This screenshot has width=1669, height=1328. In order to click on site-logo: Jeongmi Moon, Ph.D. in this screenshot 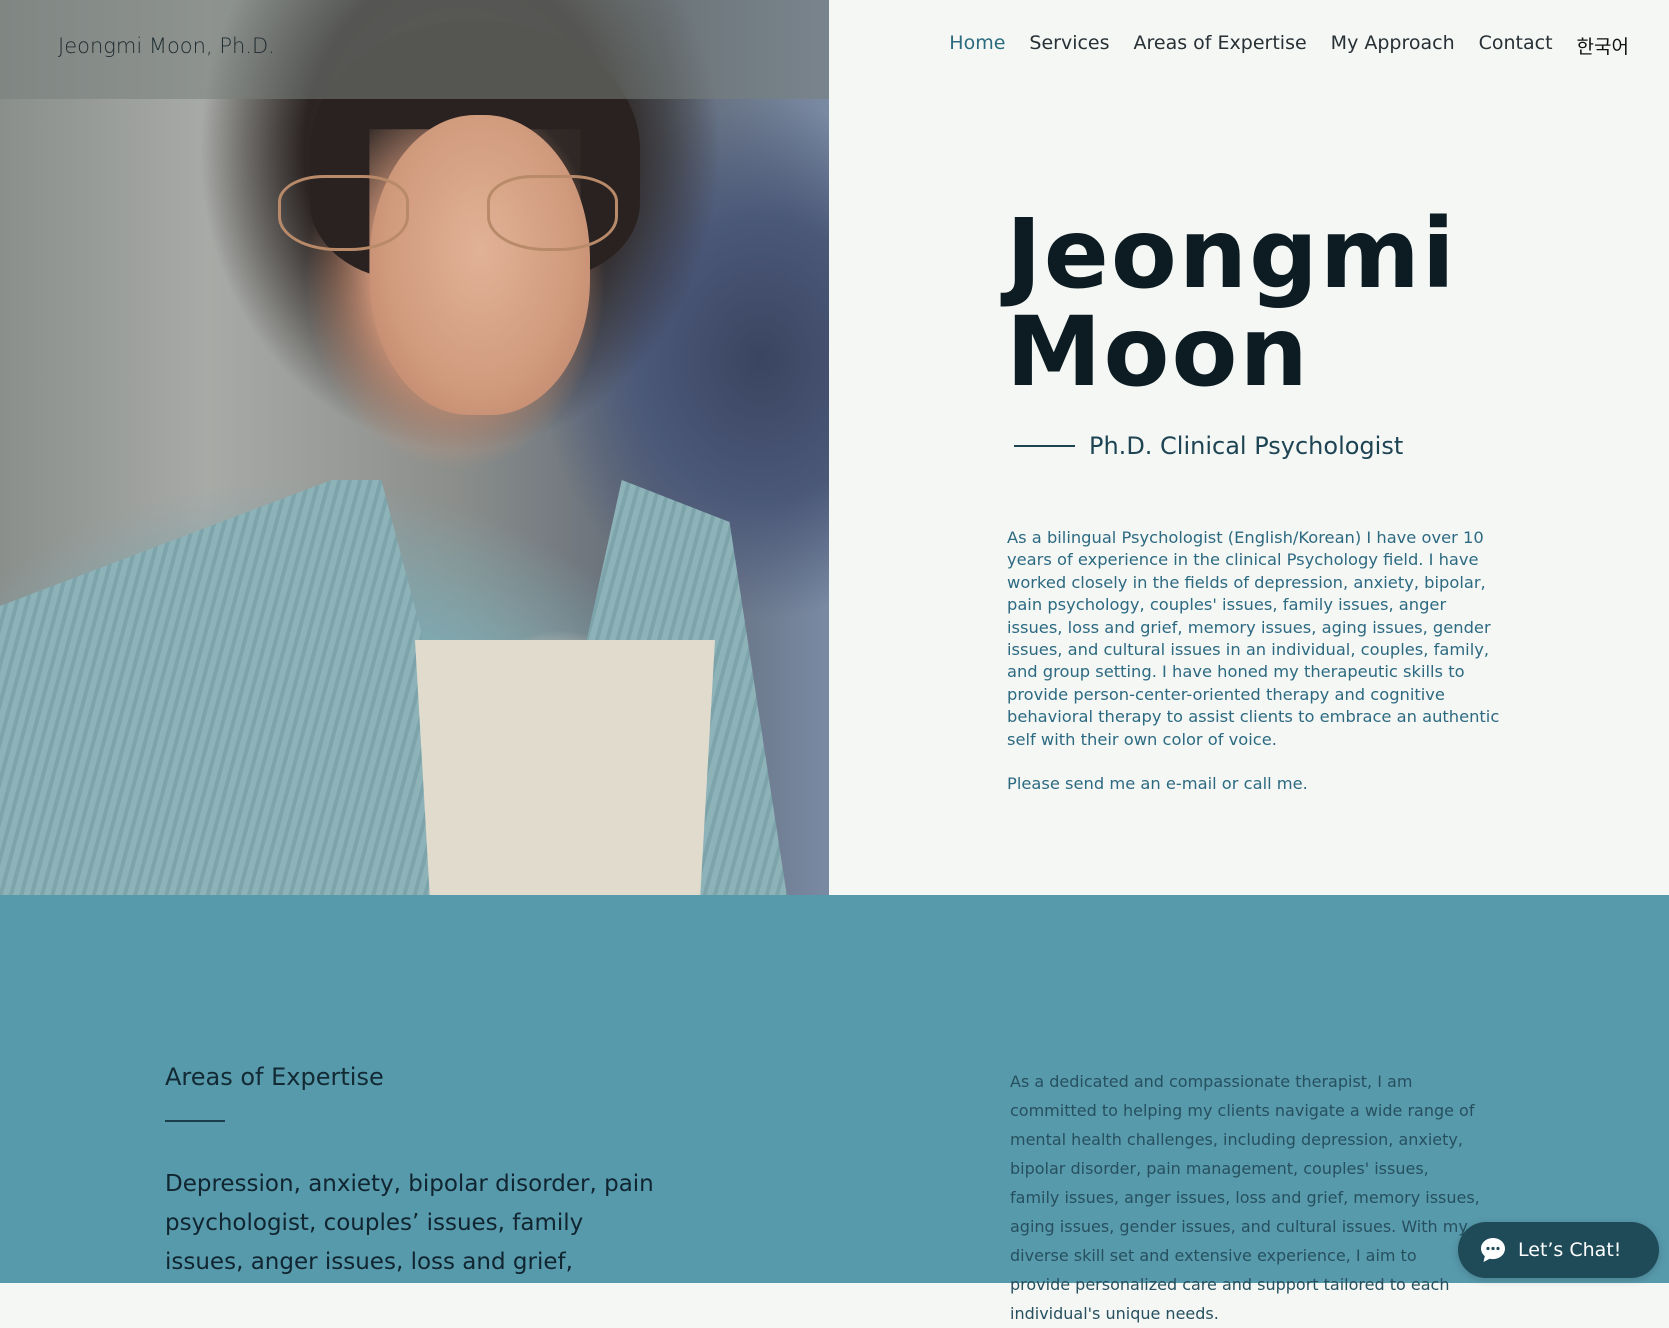, I will do `click(166, 46)`.